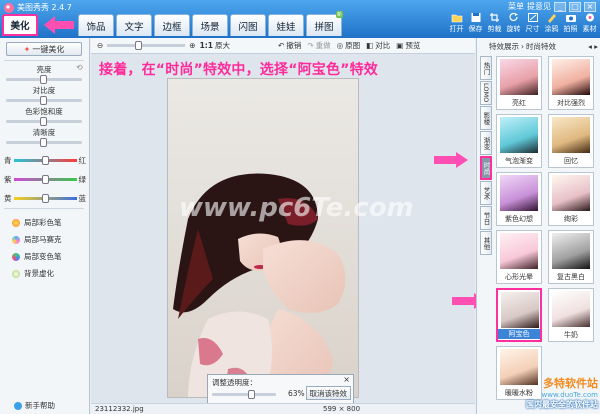 The image size is (600, 414). What do you see at coordinates (139, 45) in the screenshot?
I see `zoom-thumb` at bounding box center [139, 45].